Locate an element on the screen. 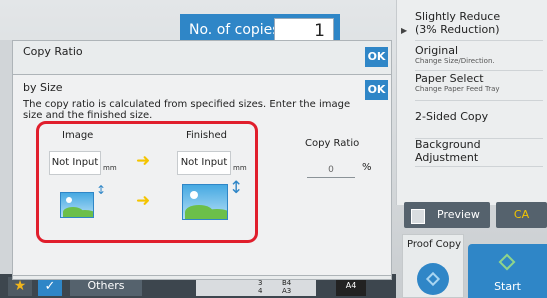  copy-ratio-ok-button: OK is located at coordinates (376, 57).